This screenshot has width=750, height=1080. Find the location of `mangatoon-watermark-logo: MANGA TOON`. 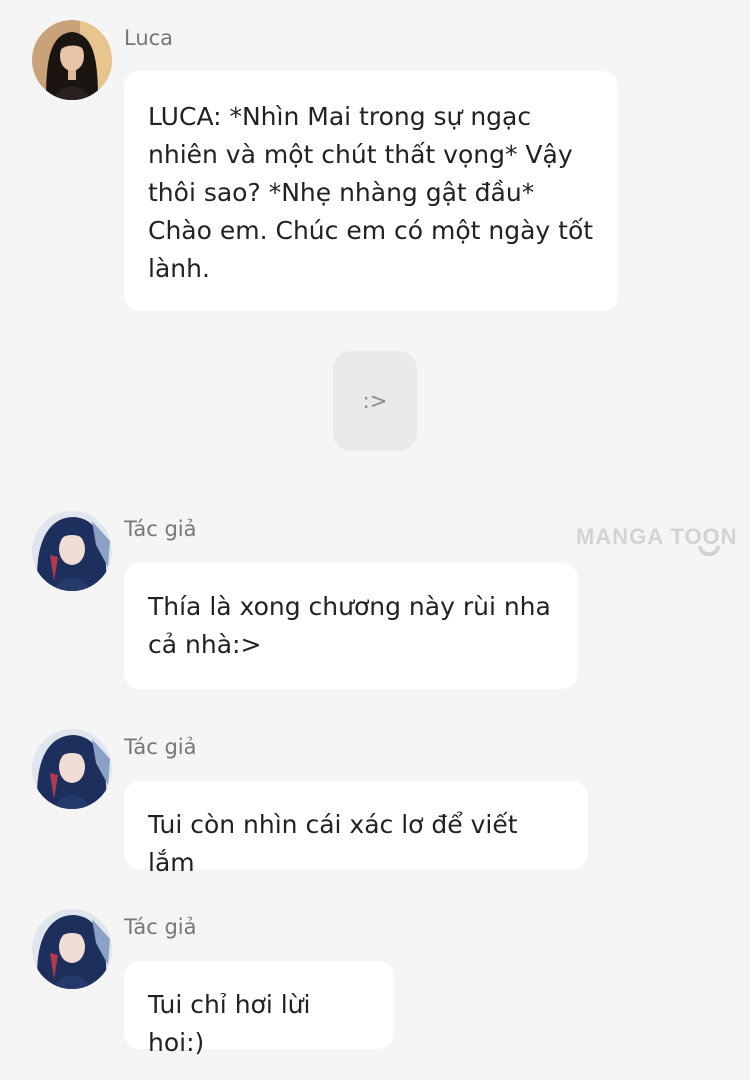

mangatoon-watermark-logo: MANGA TOON is located at coordinates (657, 540).